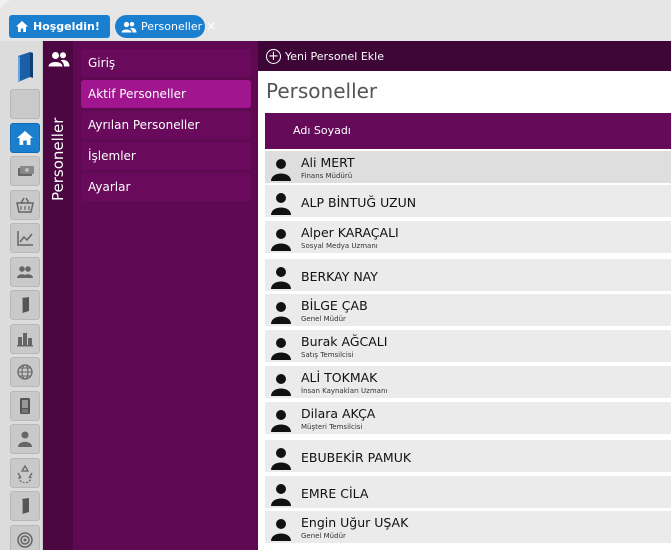 The width and height of the screenshot is (671, 550). I want to click on table-row: Ali MERT Finans Müdürü, so click(468, 167).